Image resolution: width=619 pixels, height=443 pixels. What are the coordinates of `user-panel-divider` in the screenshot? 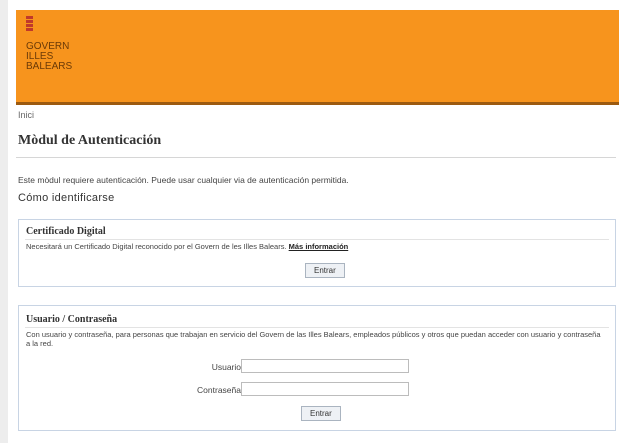 It's located at (317, 327).